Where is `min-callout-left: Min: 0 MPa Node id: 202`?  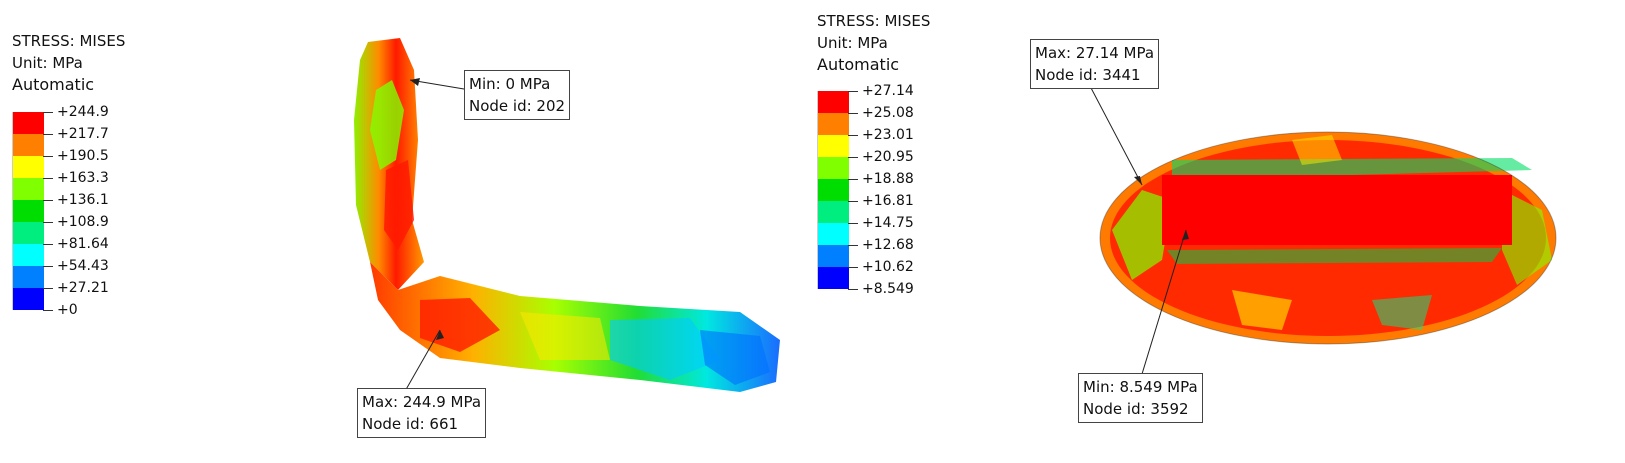
min-callout-left: Min: 0 MPa Node id: 202 is located at coordinates (517, 95).